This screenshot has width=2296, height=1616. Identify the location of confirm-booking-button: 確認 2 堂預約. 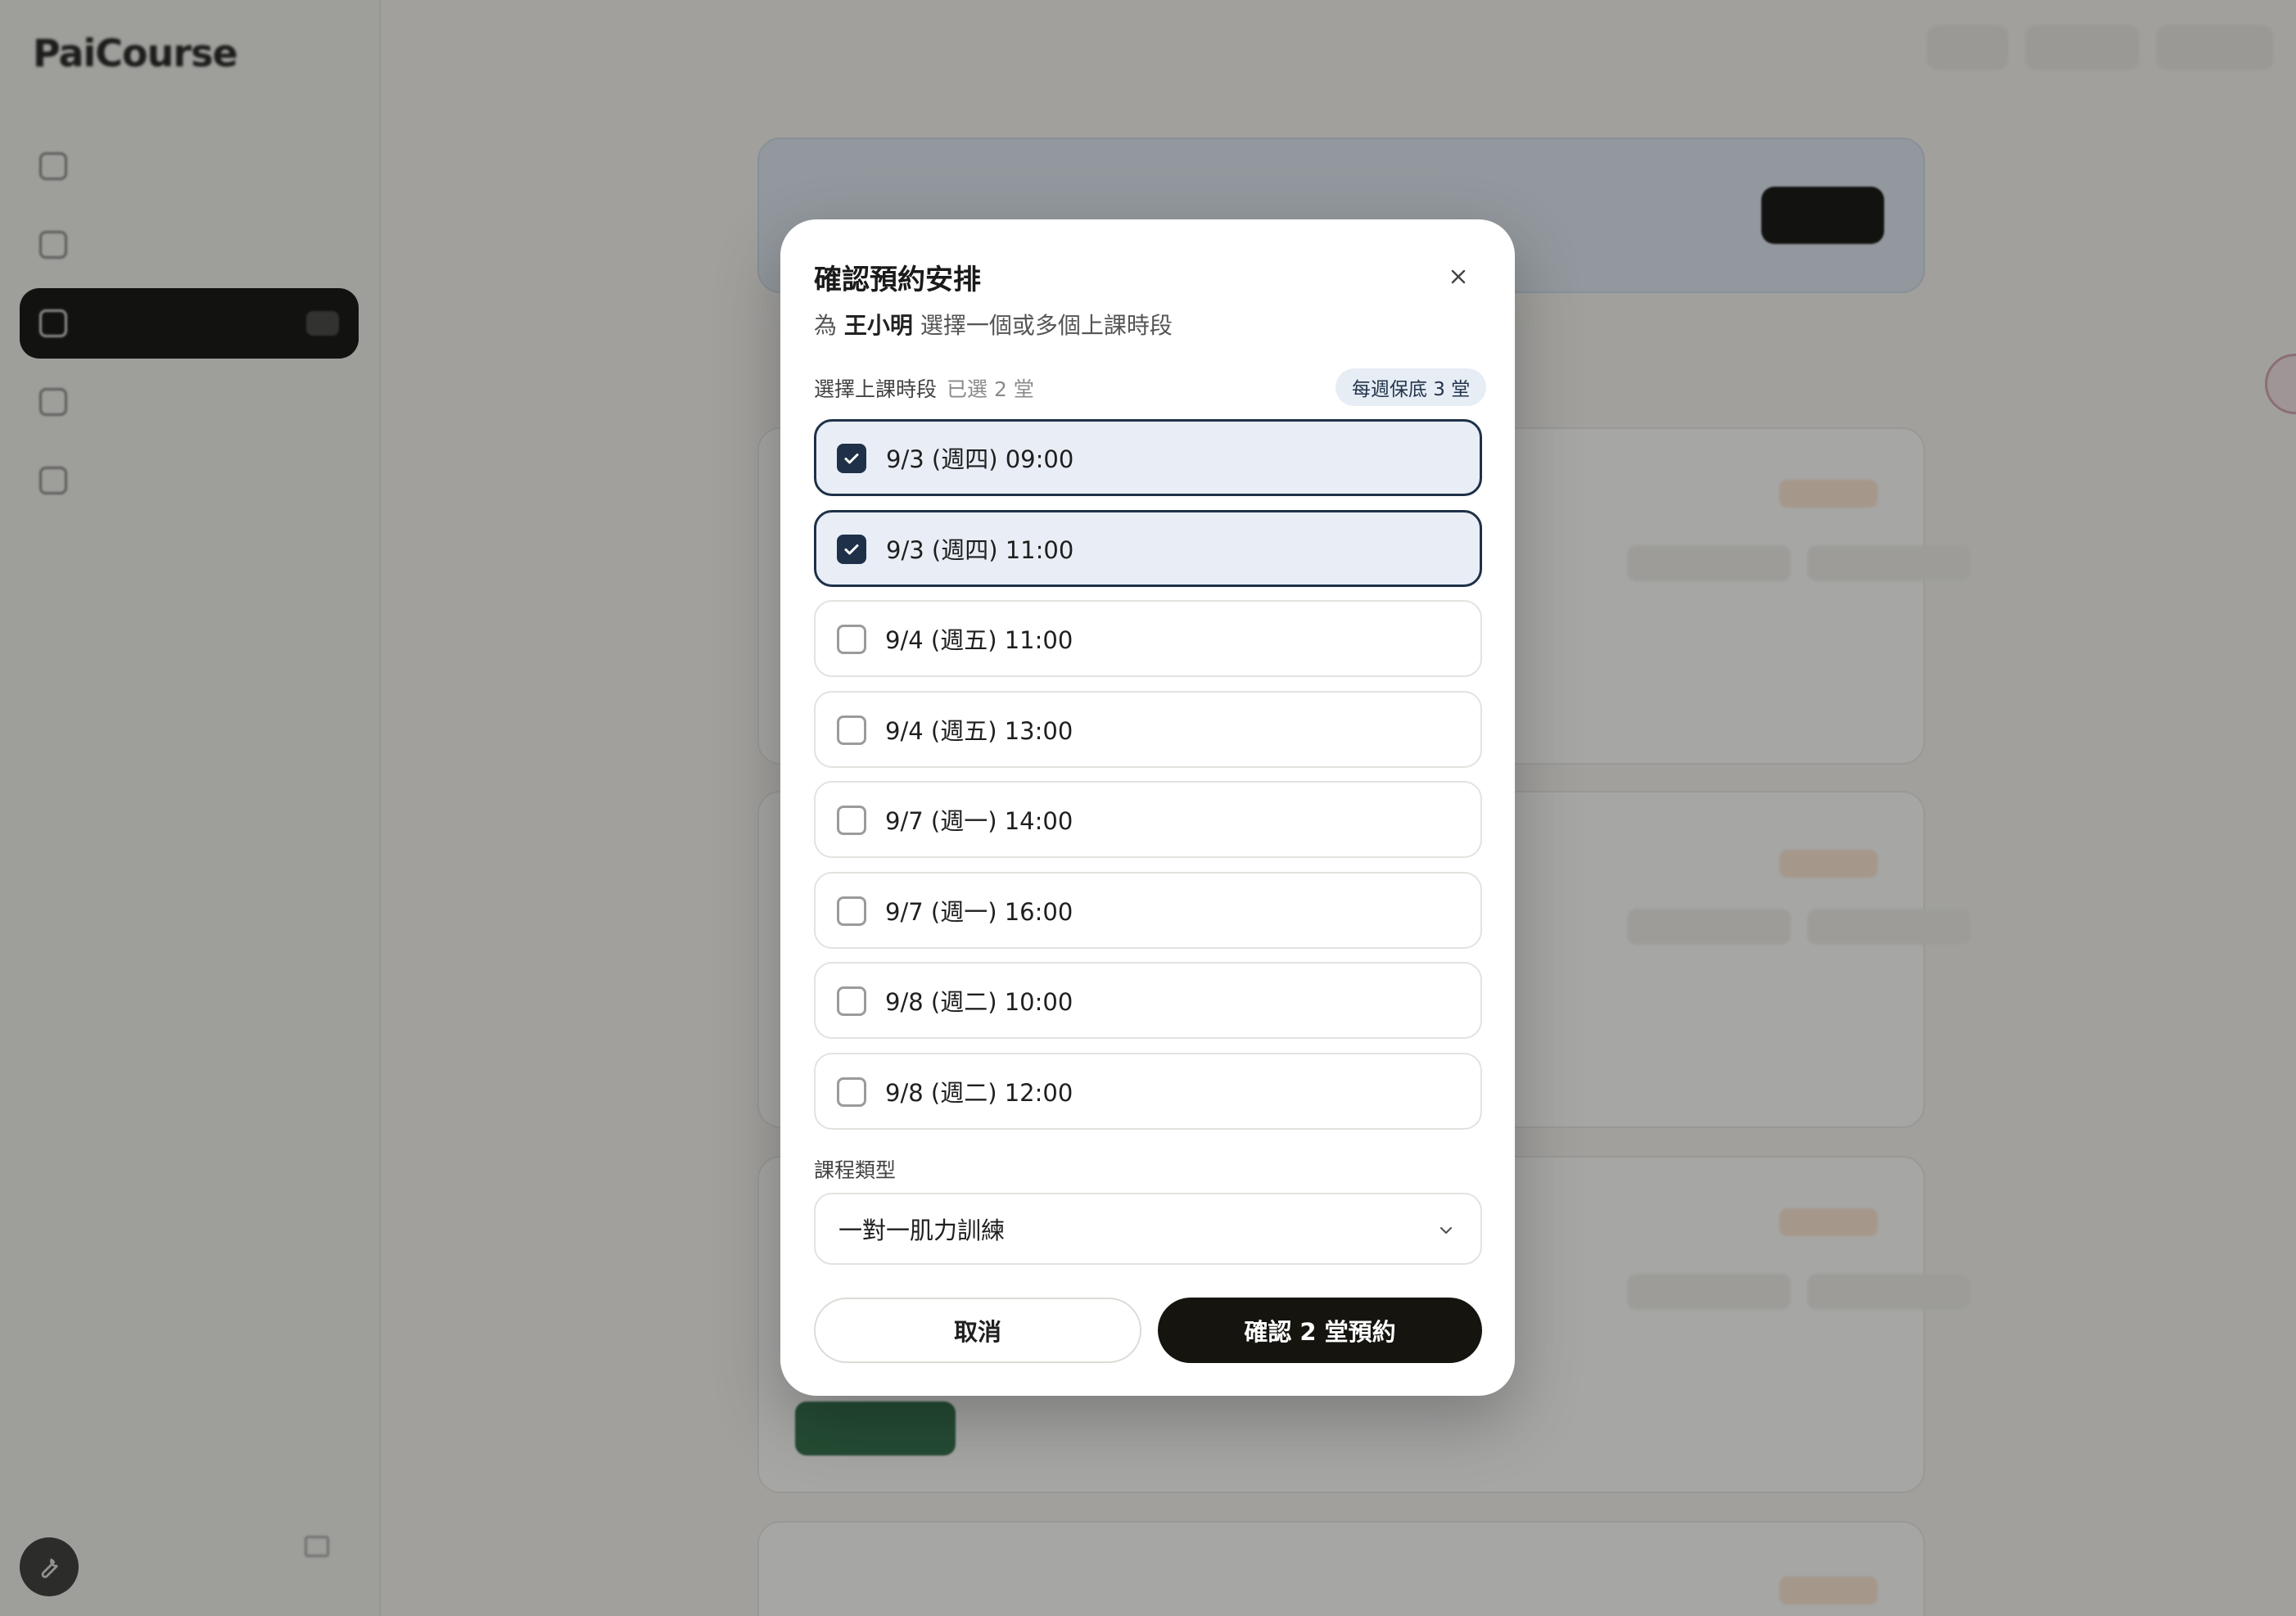
(1320, 1331).